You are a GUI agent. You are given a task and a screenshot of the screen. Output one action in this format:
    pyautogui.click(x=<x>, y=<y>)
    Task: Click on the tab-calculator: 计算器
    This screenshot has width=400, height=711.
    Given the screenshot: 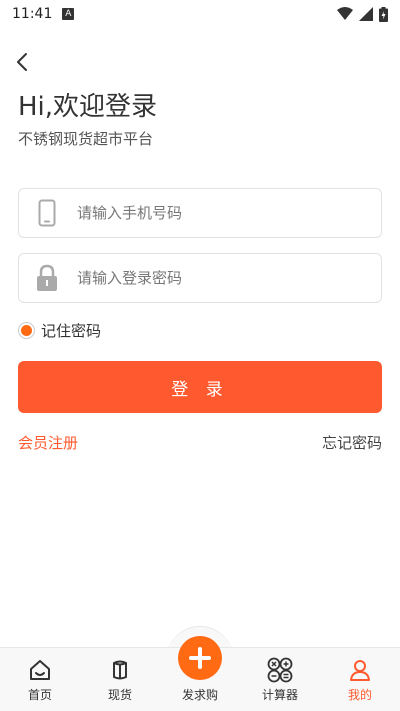 What is the action you would take?
    pyautogui.click(x=280, y=679)
    